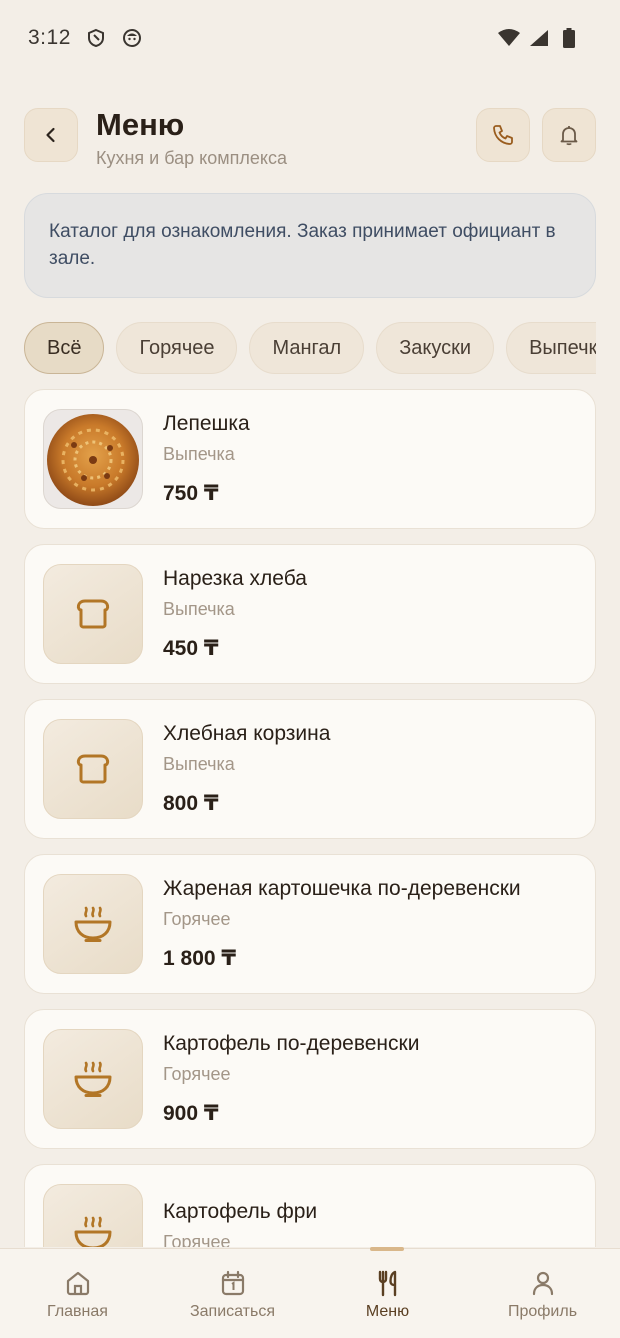  What do you see at coordinates (291, 1043) in the screenshot?
I see `item-name: Картофель по-деревенски` at bounding box center [291, 1043].